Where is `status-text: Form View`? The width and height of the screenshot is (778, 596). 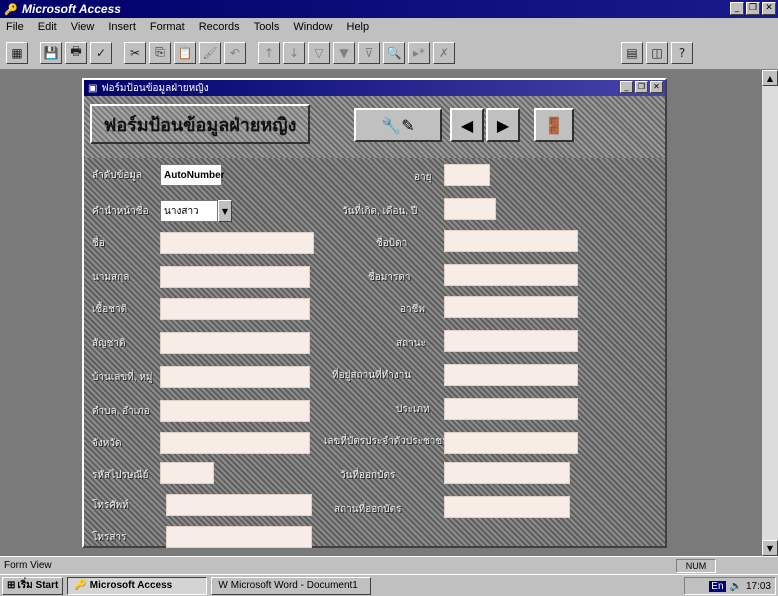 status-text: Form View is located at coordinates (28, 565).